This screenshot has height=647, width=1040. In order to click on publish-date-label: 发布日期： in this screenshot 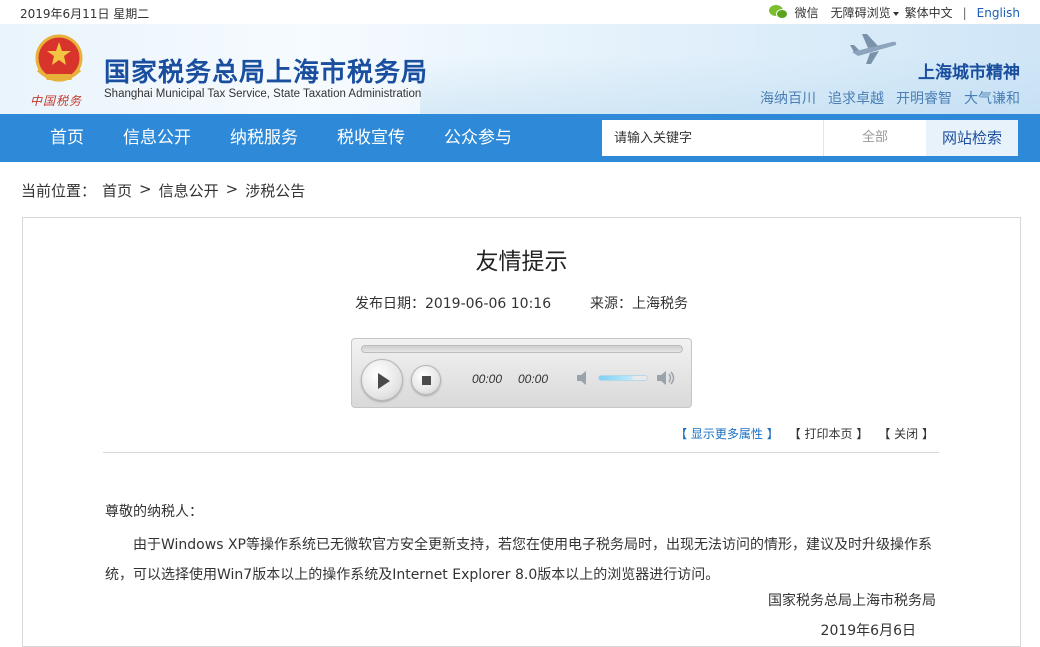, I will do `click(389, 304)`.